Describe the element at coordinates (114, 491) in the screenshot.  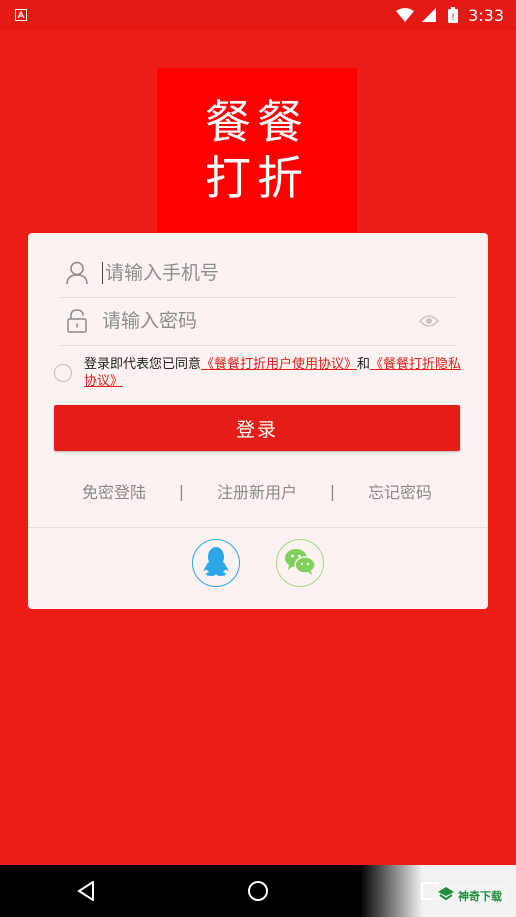
I see `quick-login-link: 免密登陆` at that location.